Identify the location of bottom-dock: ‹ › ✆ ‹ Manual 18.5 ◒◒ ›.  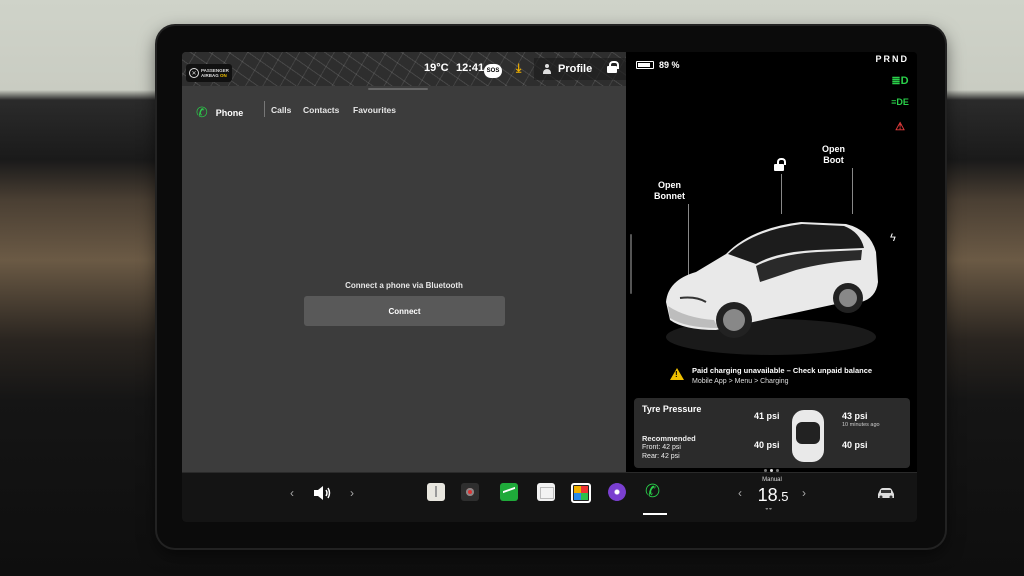
(549, 495).